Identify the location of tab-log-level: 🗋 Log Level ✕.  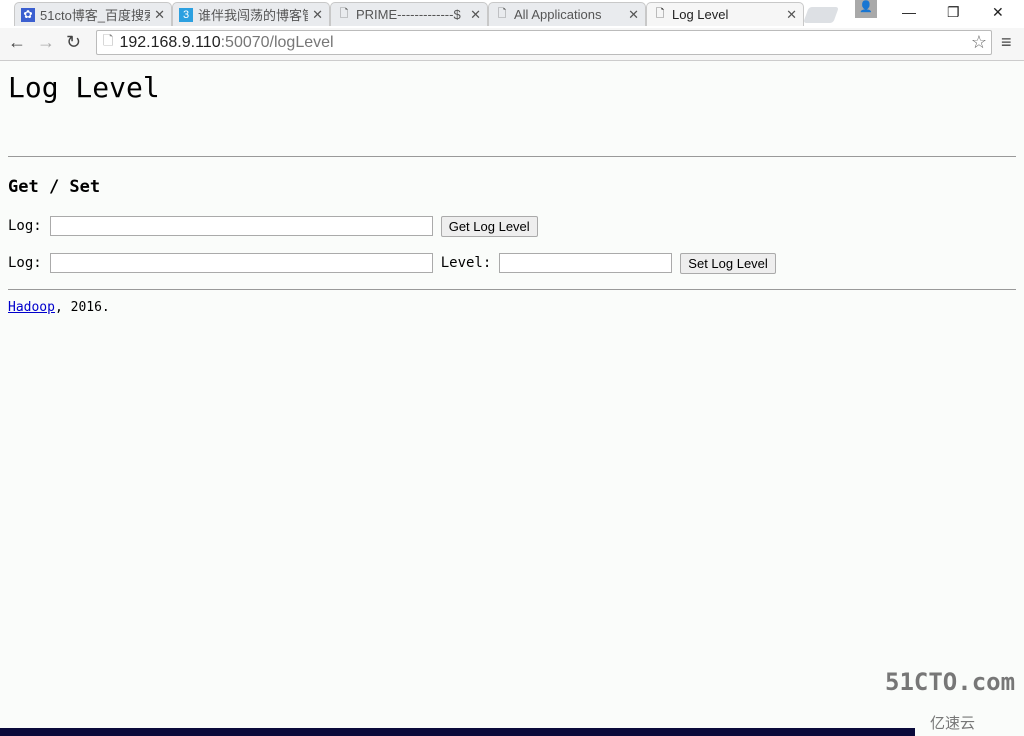
(725, 14).